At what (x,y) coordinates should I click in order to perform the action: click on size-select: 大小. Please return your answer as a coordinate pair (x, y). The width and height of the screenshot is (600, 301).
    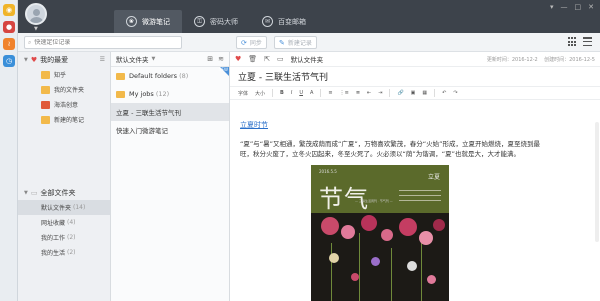
    Looking at the image, I should click on (260, 93).